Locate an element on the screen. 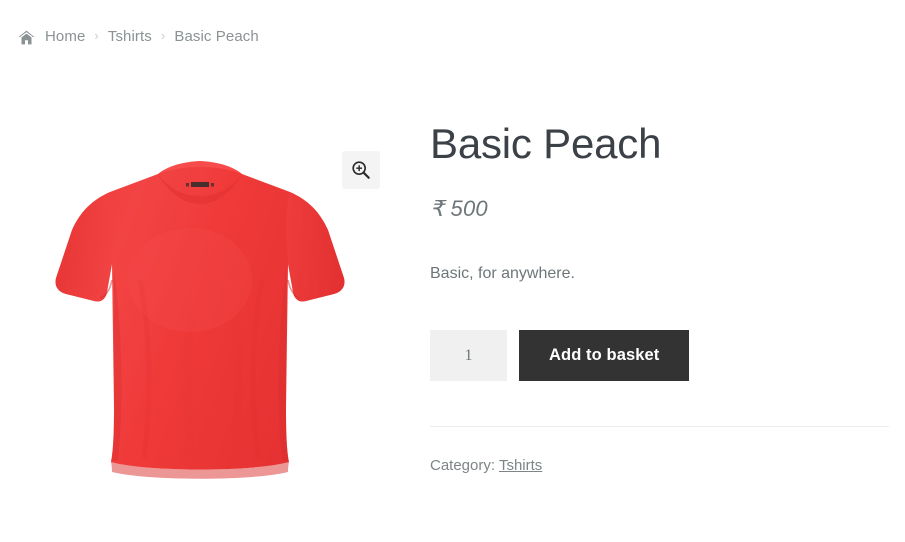 The height and width of the screenshot is (542, 905). breadcrumb-item-tshirts: Tshirts is located at coordinates (130, 36).